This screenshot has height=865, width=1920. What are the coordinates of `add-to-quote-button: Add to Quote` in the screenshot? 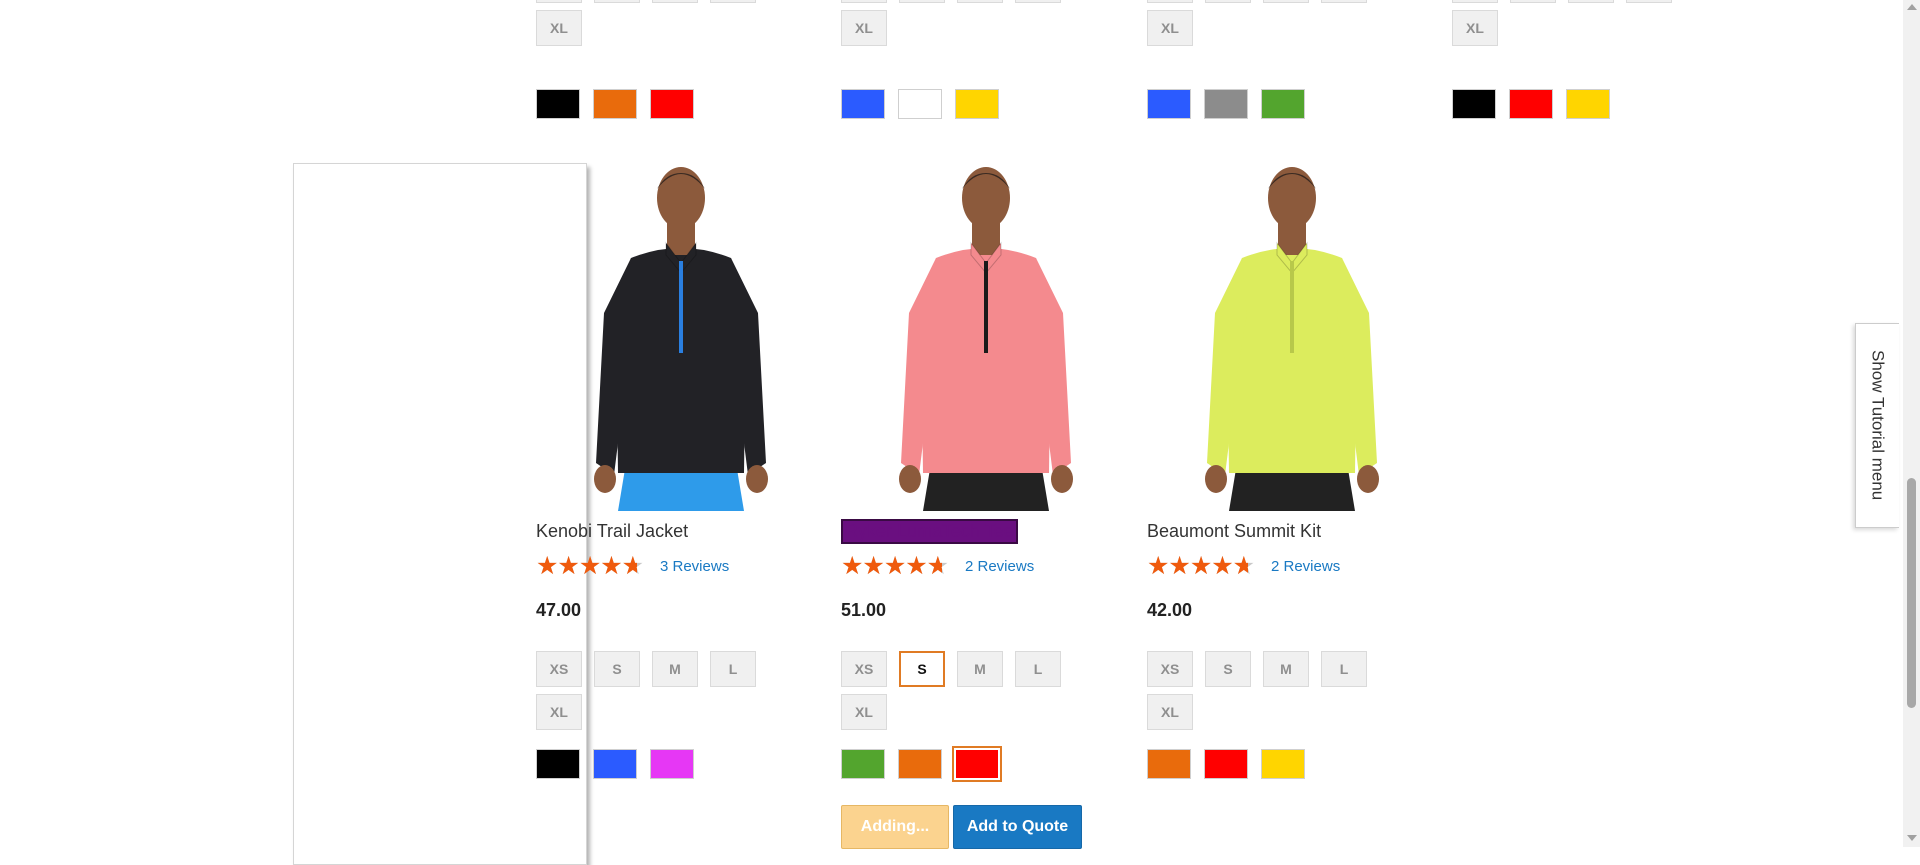 It's located at (1017, 827).